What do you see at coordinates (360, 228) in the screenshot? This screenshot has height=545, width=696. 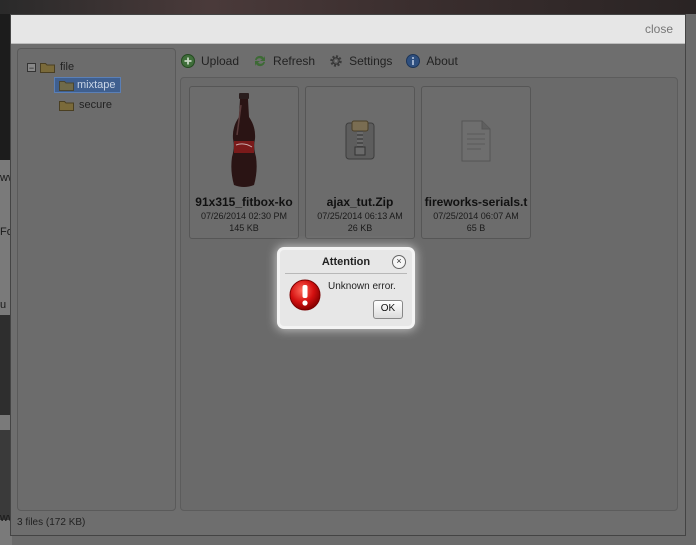 I see `file-size: 26 KB` at bounding box center [360, 228].